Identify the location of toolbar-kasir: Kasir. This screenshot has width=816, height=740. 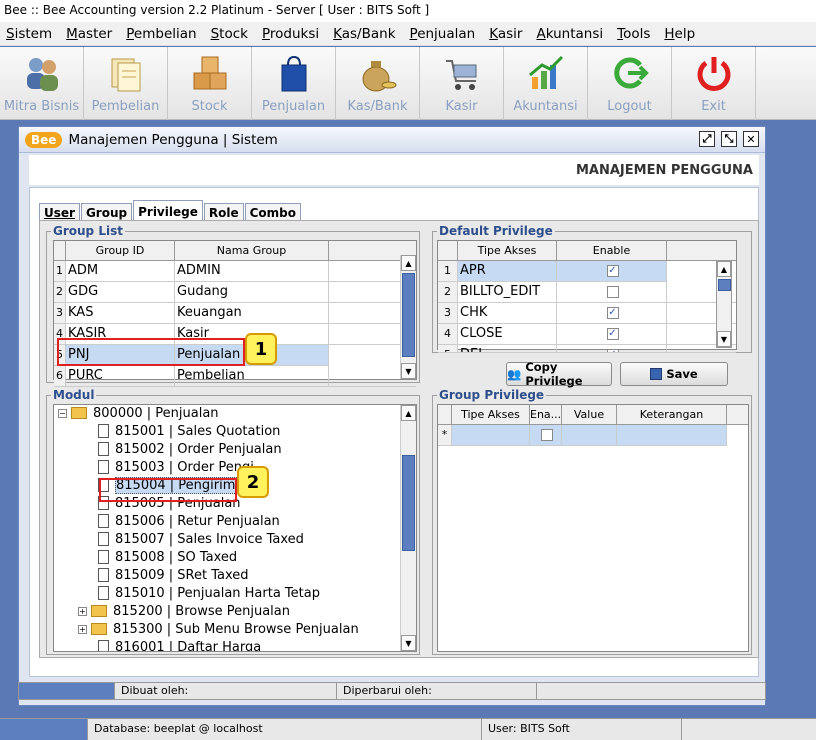
(462, 83).